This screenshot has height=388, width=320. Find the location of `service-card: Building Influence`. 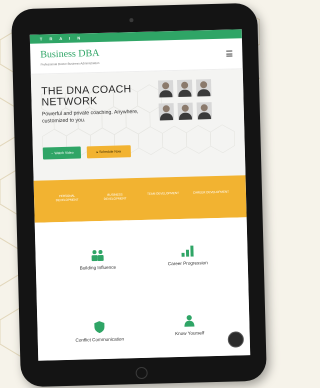

service-card: Building Influence is located at coordinates (97, 259).